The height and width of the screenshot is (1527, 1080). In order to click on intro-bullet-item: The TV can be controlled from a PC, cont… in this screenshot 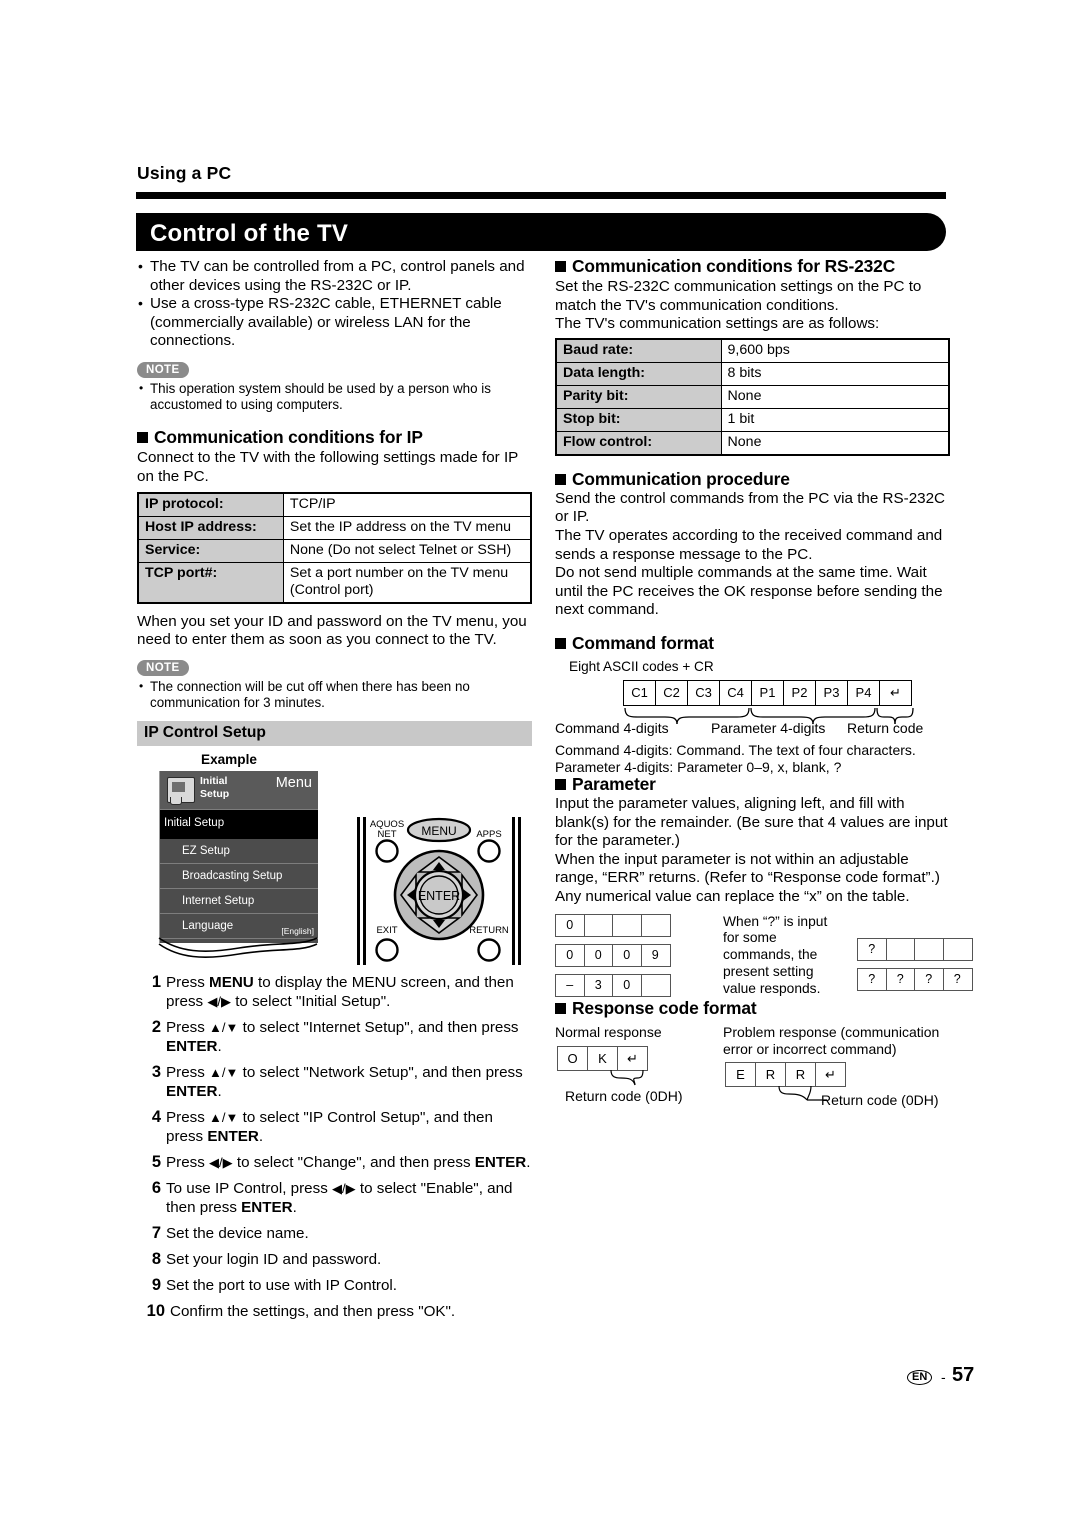, I will do `click(334, 276)`.